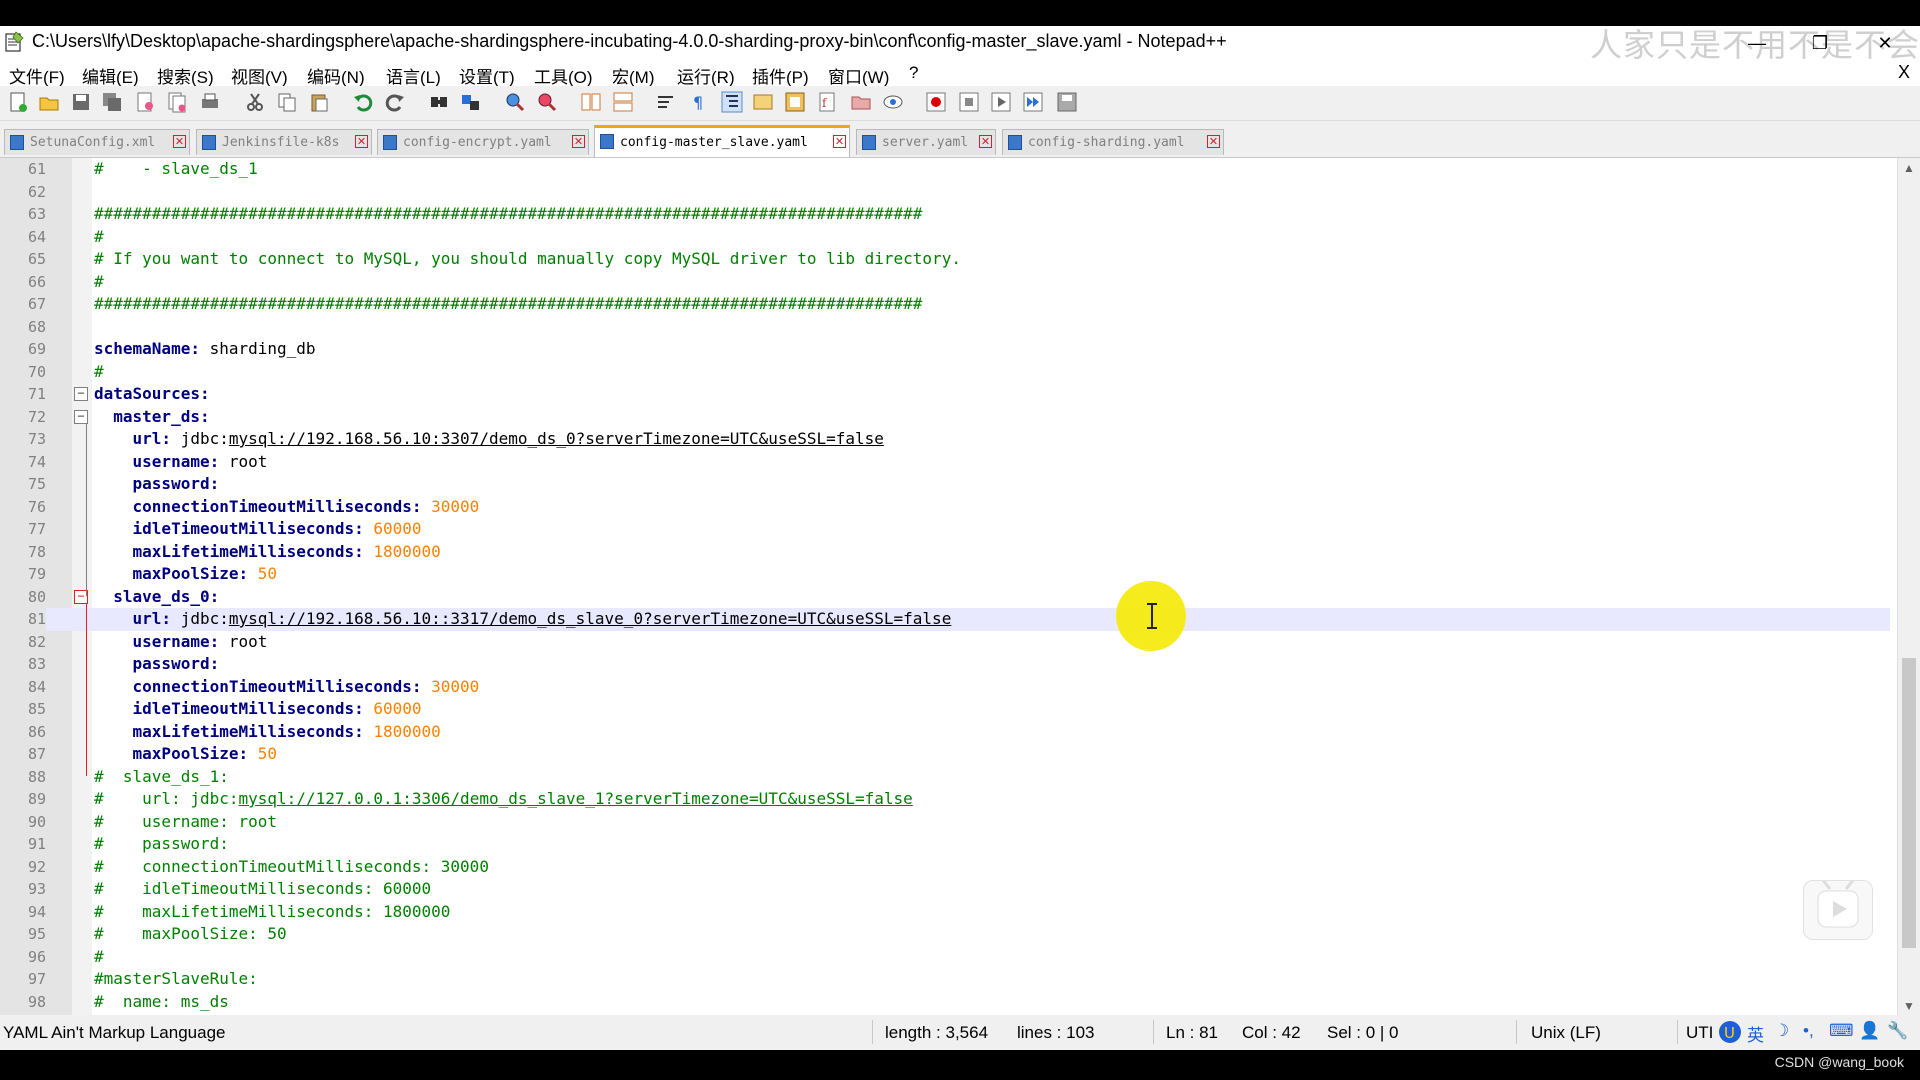  I want to click on code-line: 83 password:, so click(945, 664).